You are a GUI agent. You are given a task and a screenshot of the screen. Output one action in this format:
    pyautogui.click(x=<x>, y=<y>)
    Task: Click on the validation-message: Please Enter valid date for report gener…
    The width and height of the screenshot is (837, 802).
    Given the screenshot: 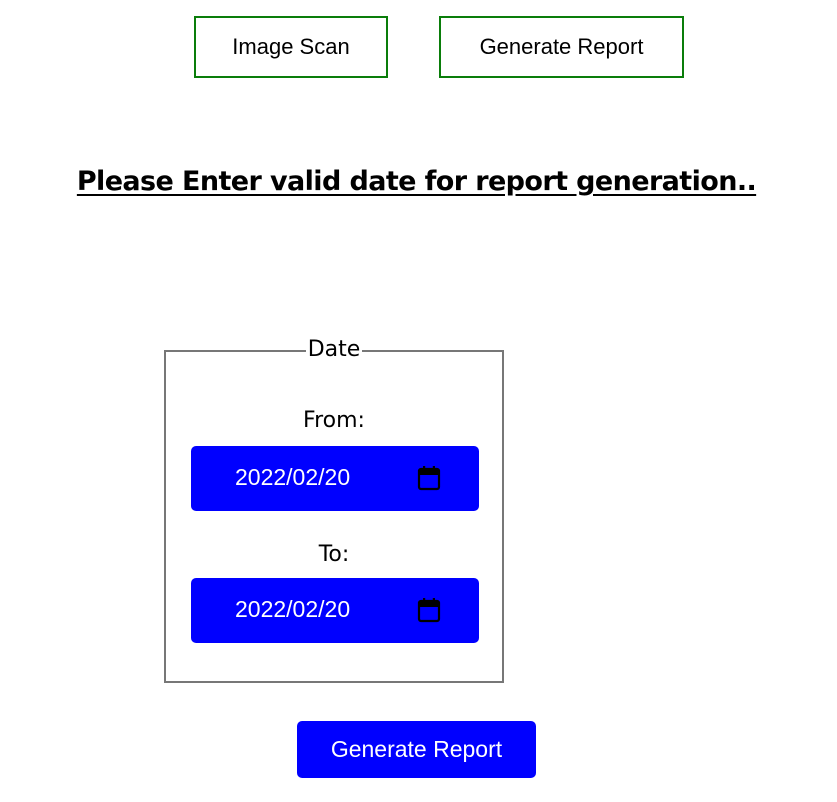 What is the action you would take?
    pyautogui.click(x=416, y=181)
    